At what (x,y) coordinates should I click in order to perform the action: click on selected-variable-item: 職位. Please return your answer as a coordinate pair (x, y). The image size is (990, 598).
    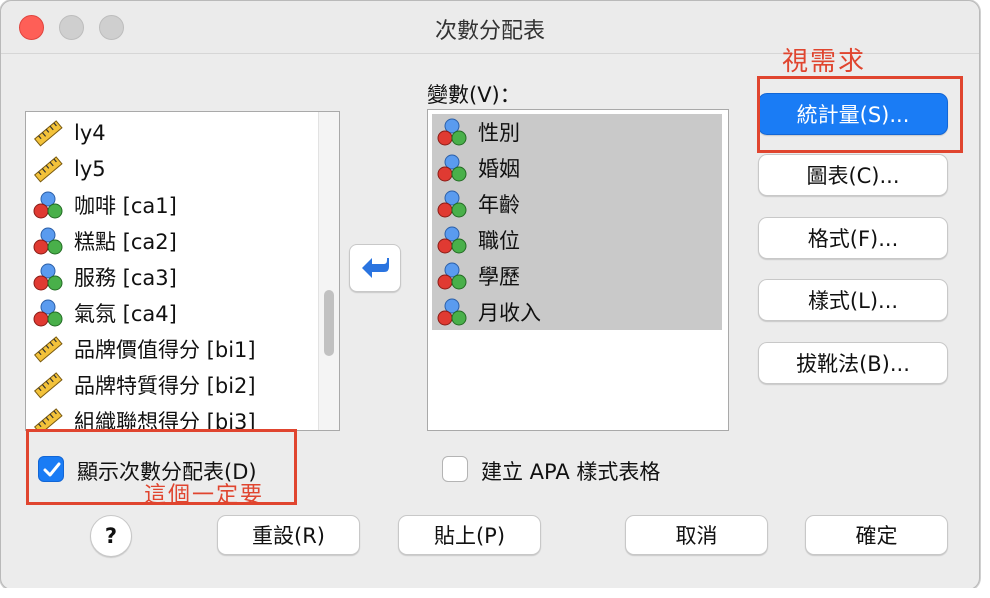
    Looking at the image, I should click on (577, 240).